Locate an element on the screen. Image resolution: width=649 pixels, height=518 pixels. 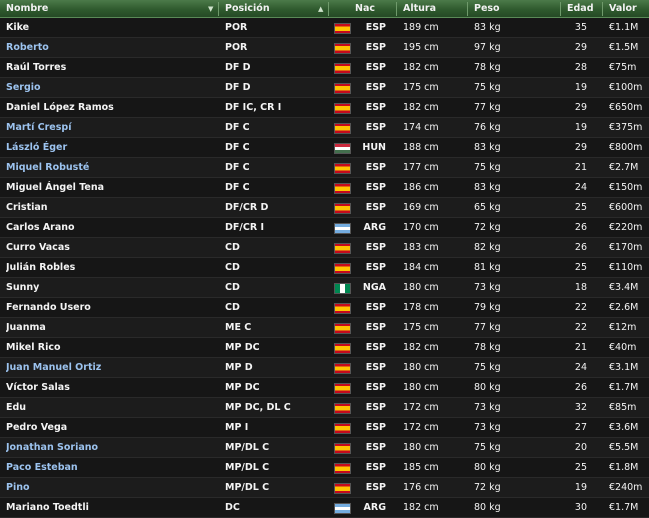
player-name: Julián Robles is located at coordinates (111, 268).